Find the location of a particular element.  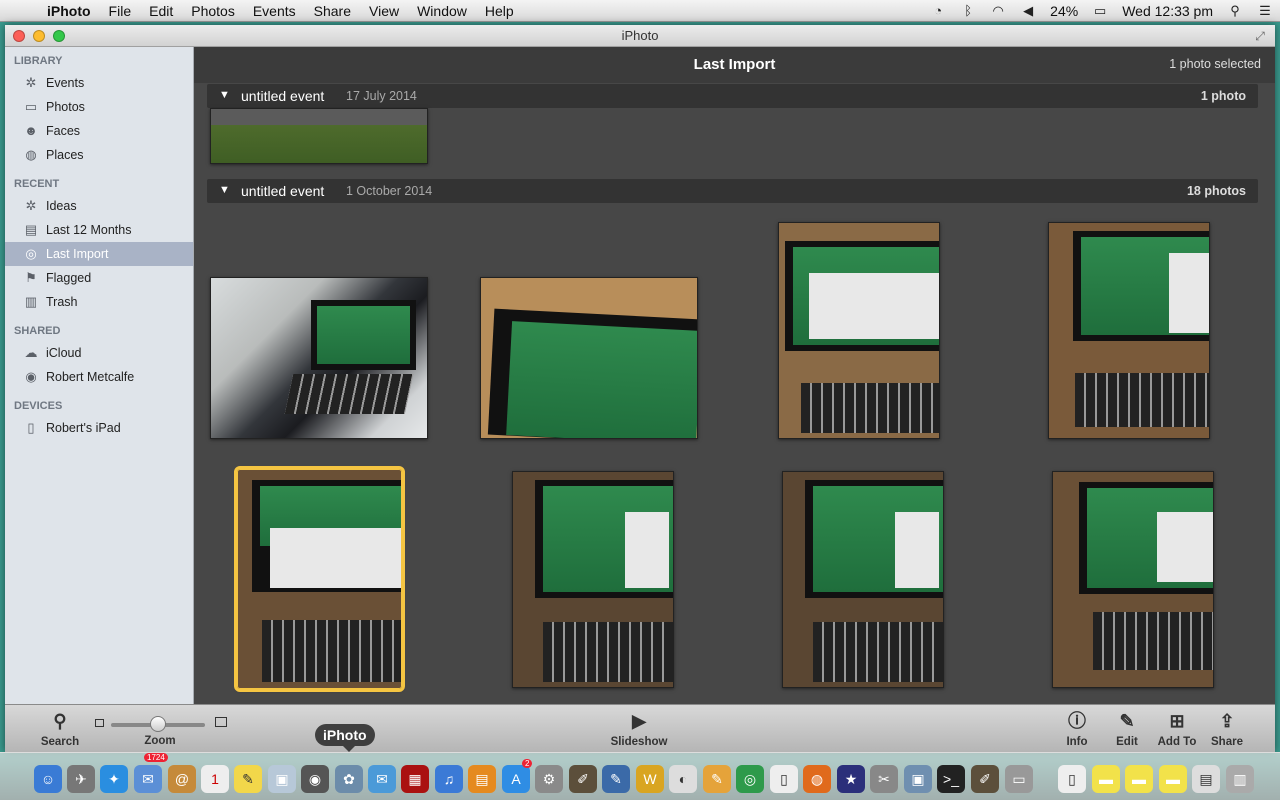

stickies-icon: ▬ is located at coordinates (1106, 779).